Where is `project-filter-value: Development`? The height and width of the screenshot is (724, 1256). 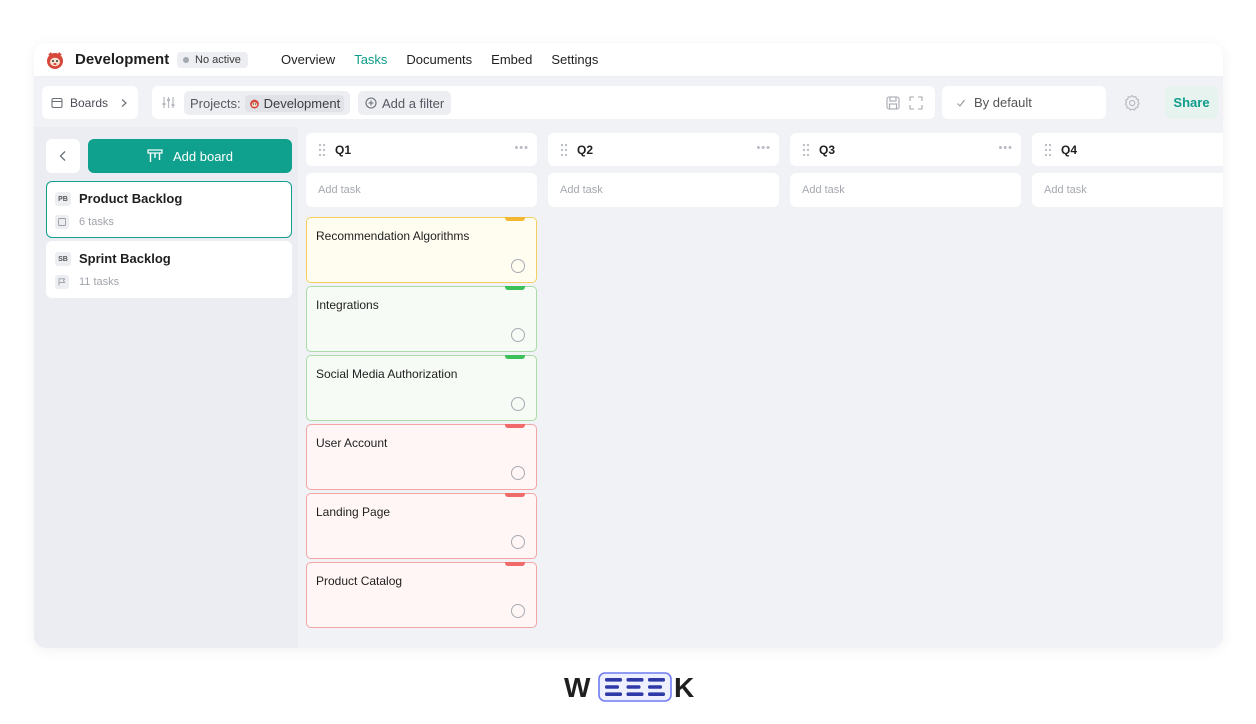 project-filter-value: Development is located at coordinates (294, 103).